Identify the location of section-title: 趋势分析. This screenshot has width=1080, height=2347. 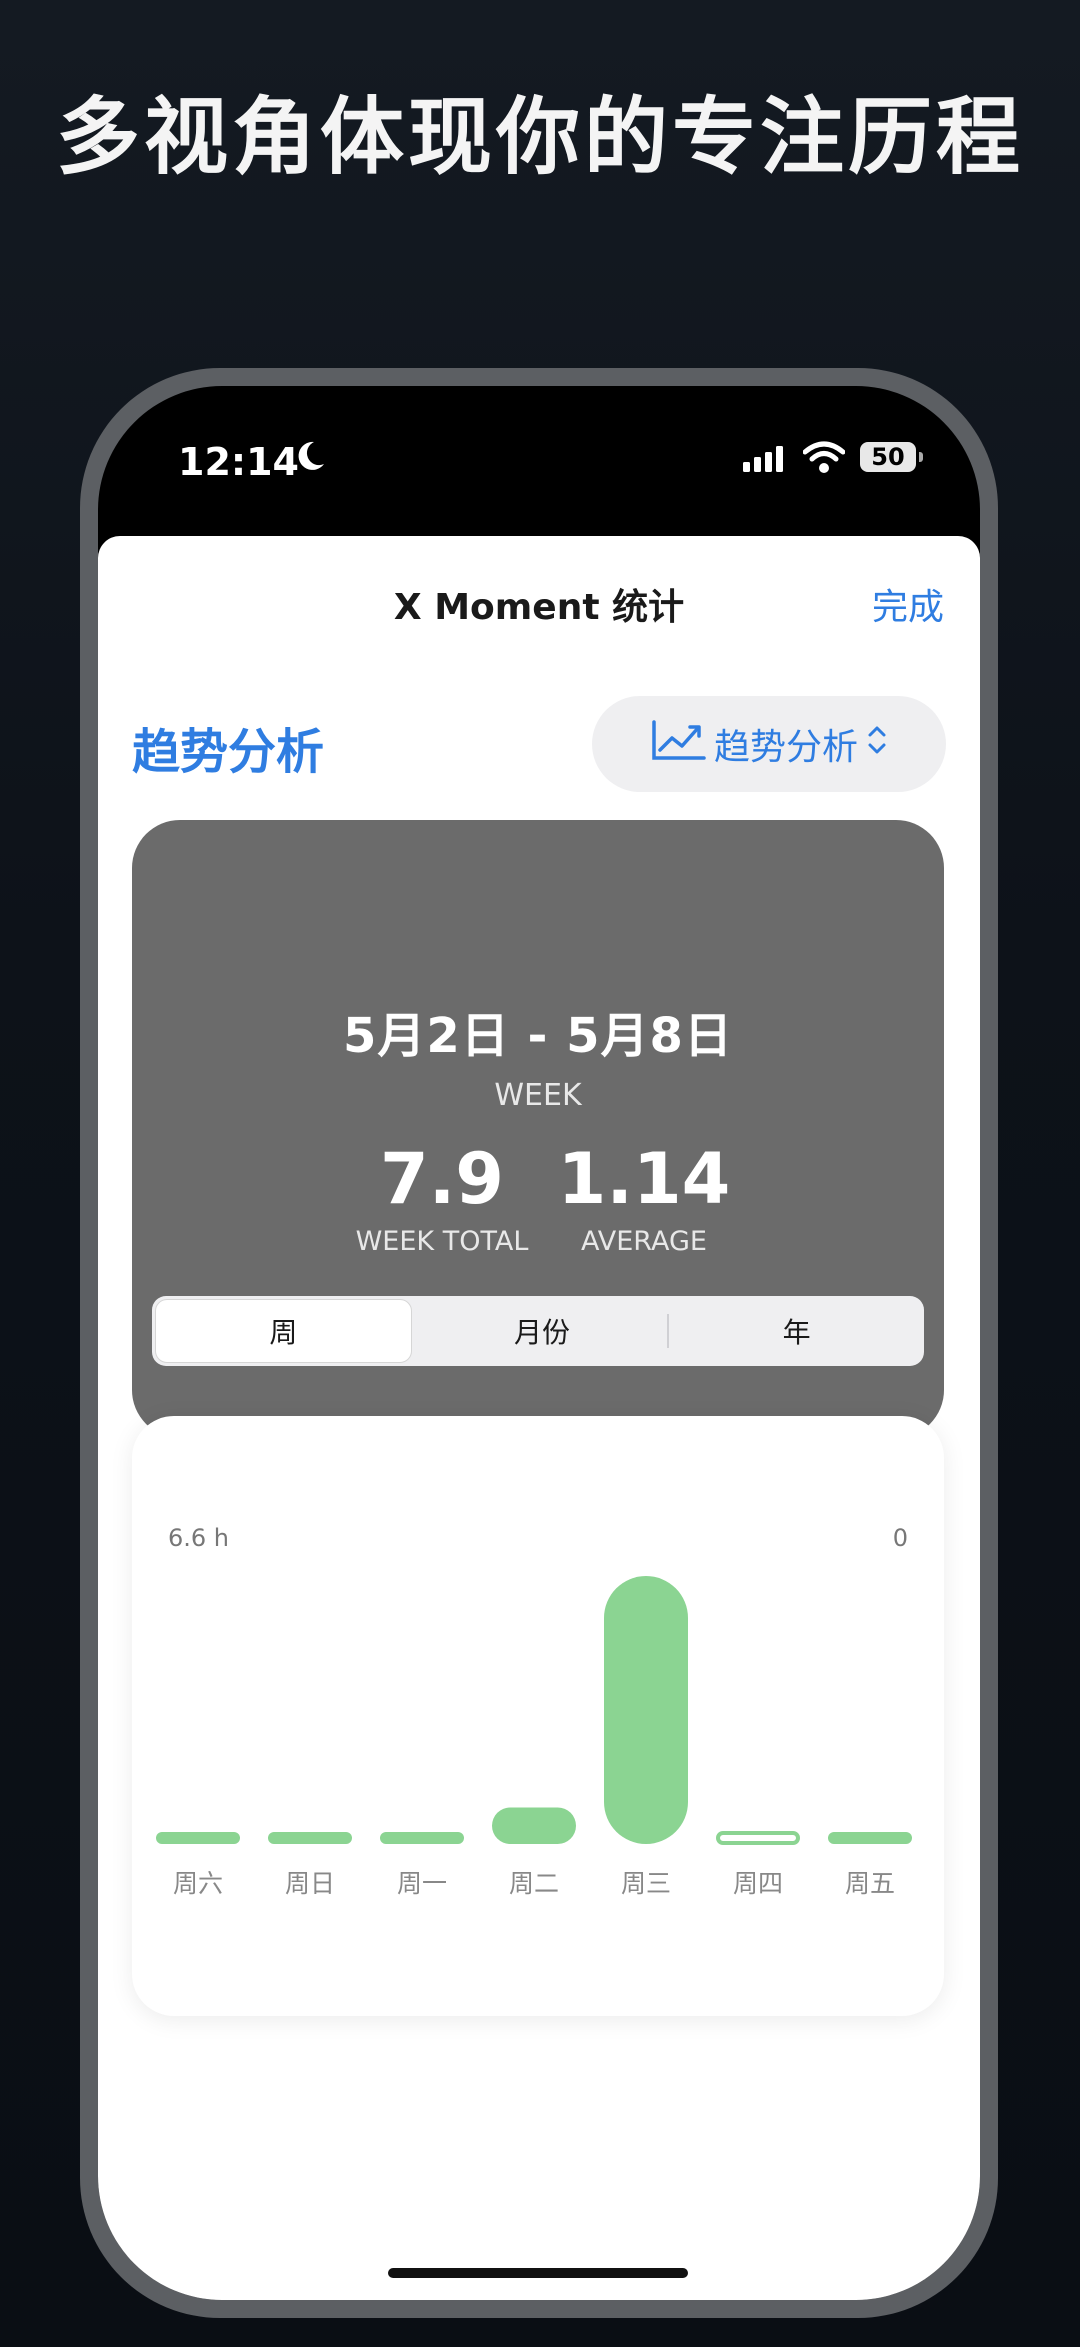
(228, 752).